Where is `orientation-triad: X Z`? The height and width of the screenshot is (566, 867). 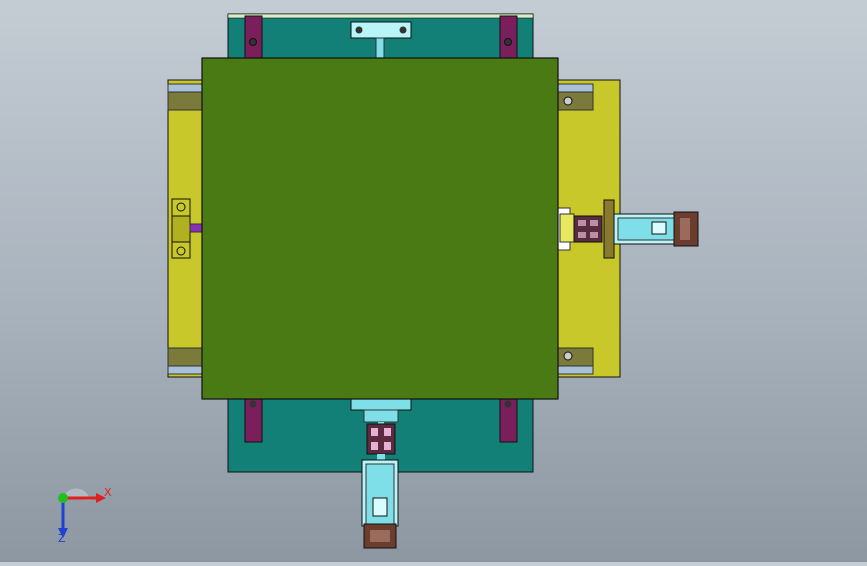 orientation-triad: X Z is located at coordinates (80, 513).